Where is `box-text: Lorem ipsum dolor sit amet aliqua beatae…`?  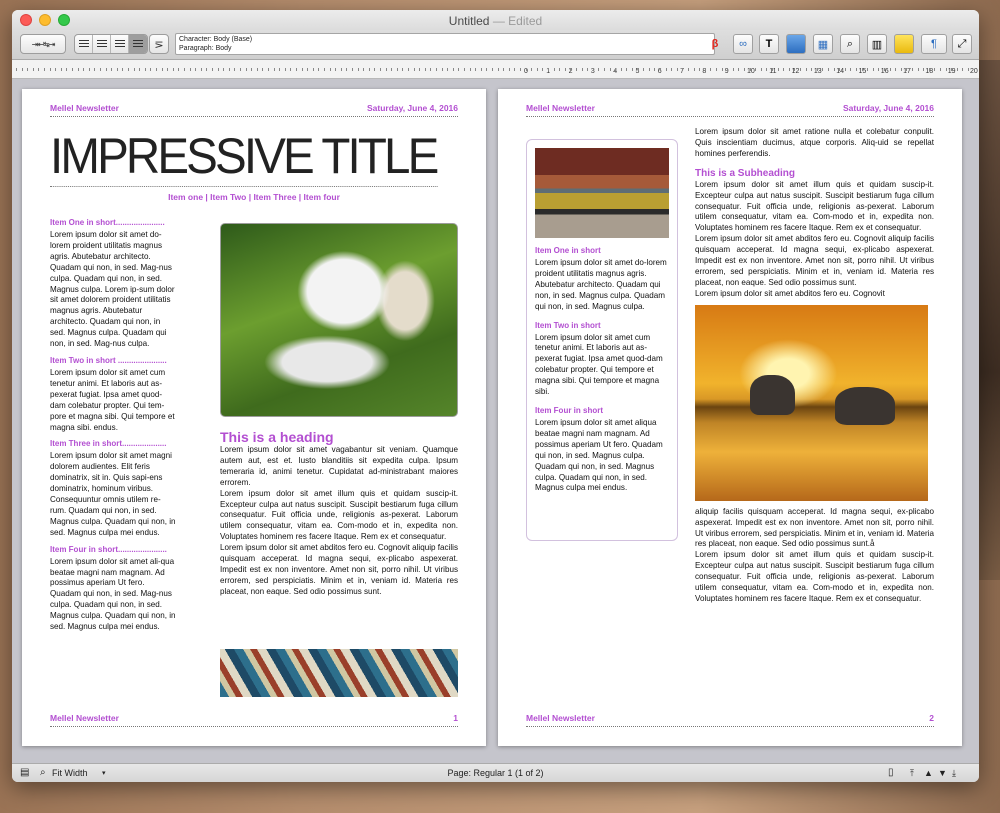
box-text: Lorem ipsum dolor sit amet aliqua beatae… is located at coordinates (602, 456).